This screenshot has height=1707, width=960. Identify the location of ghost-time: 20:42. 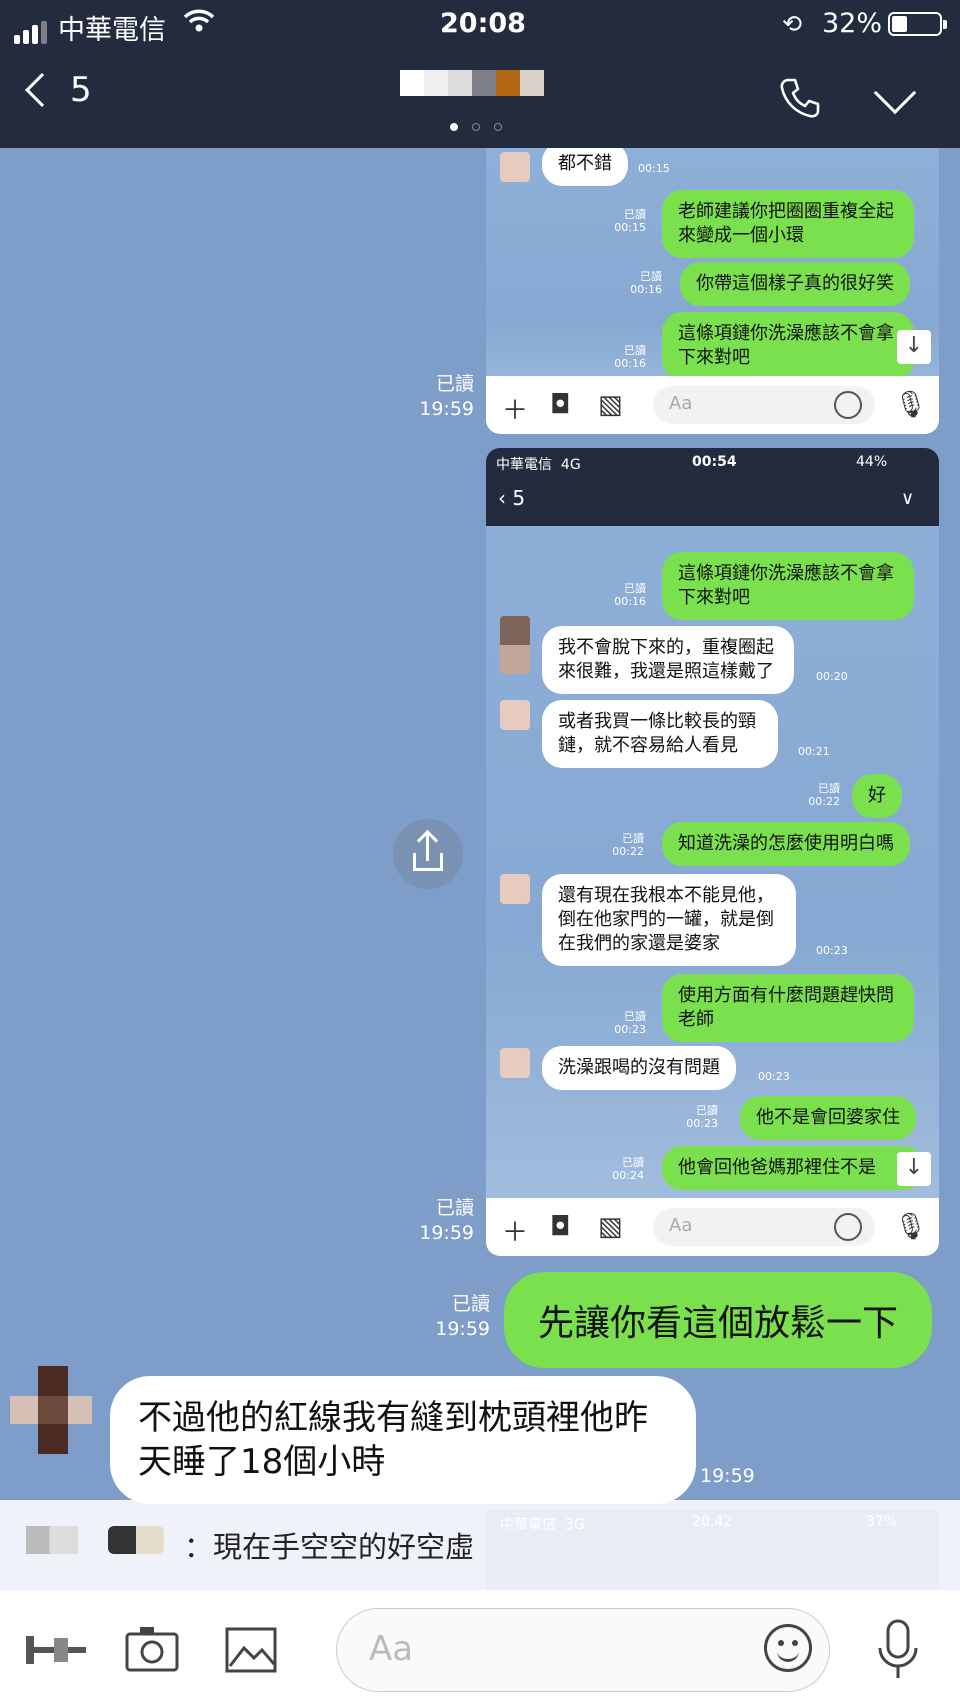
(712, 1522).